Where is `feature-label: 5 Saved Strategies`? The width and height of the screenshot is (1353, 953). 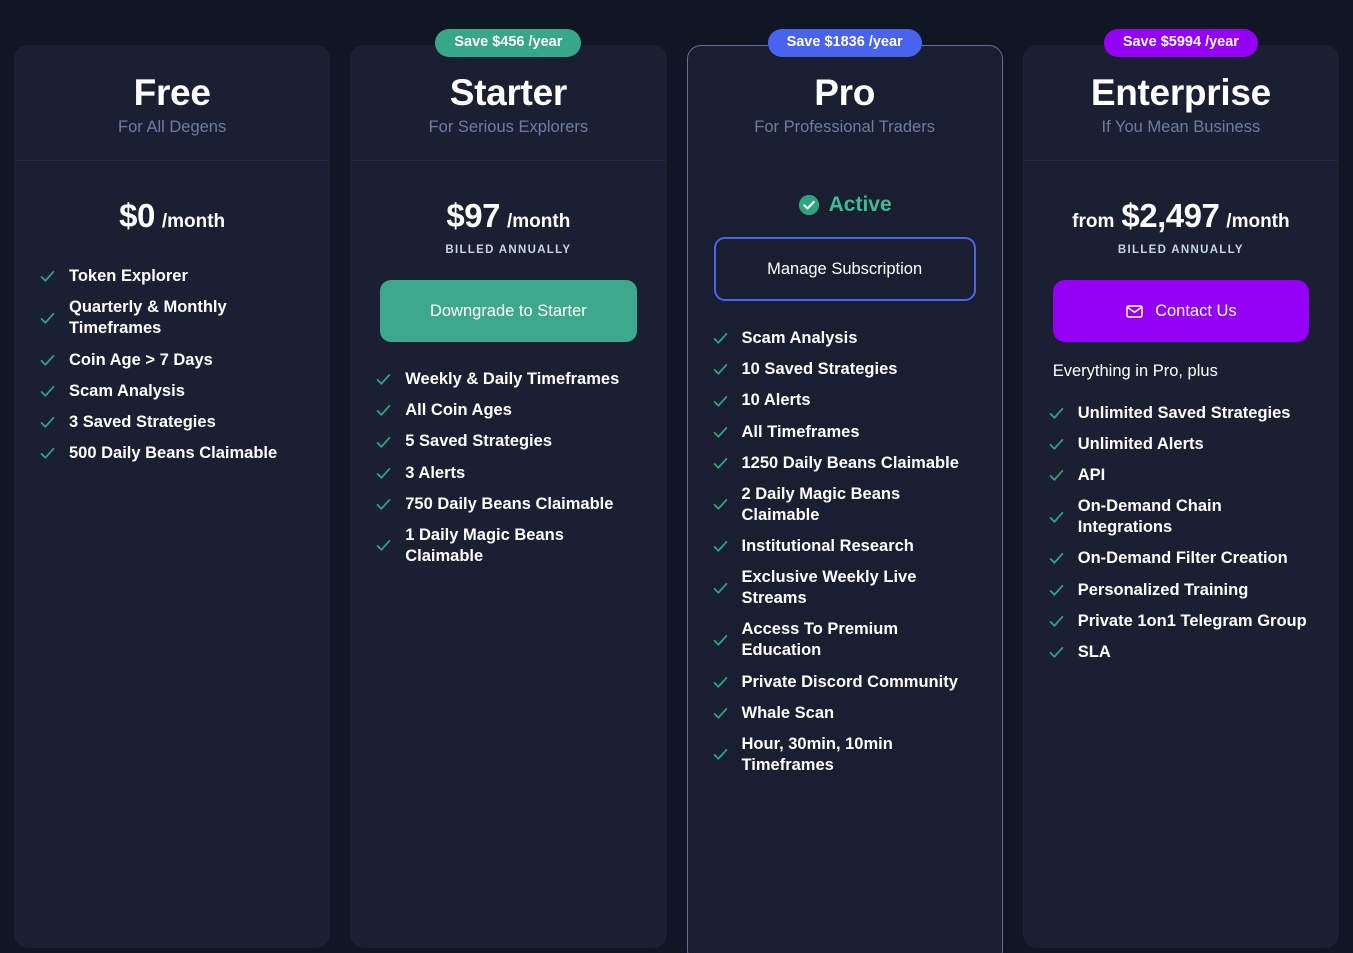 feature-label: 5 Saved Strategies is located at coordinates (478, 441).